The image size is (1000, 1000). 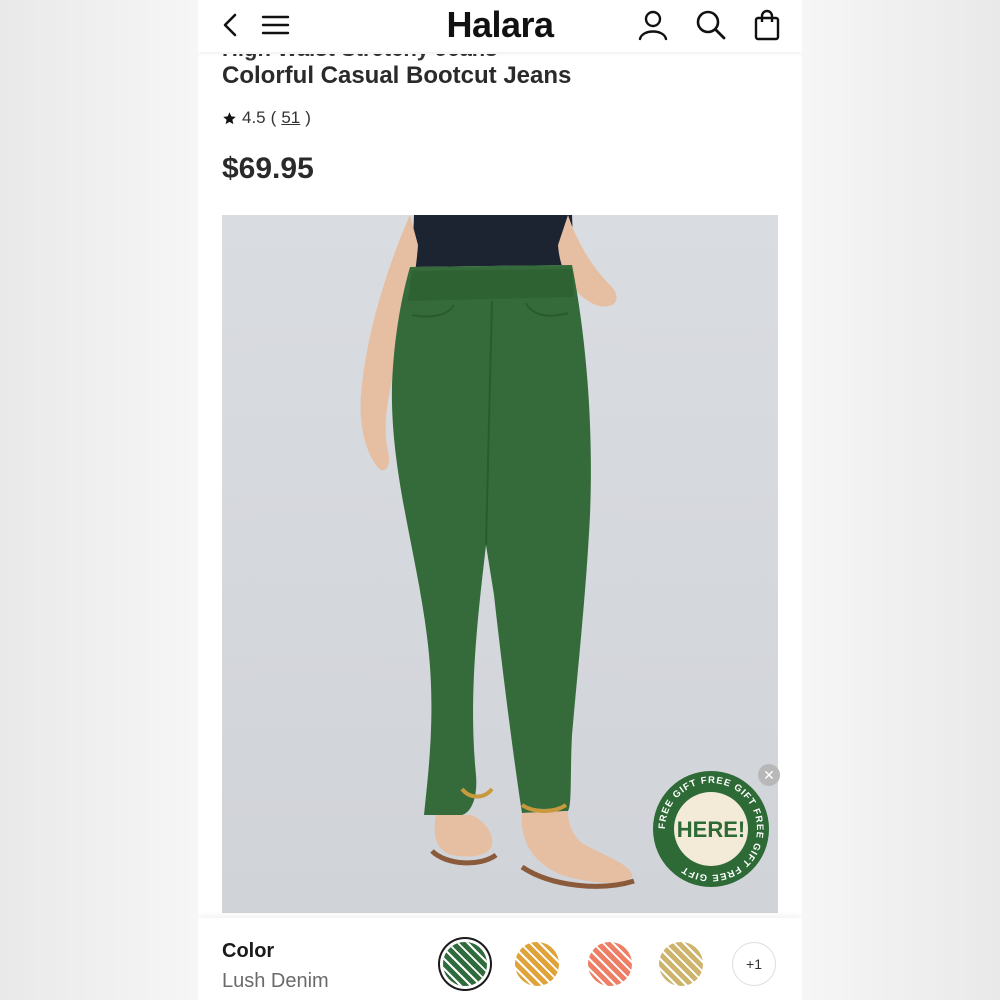 I want to click on rating-paren-open: (, so click(x=273, y=117).